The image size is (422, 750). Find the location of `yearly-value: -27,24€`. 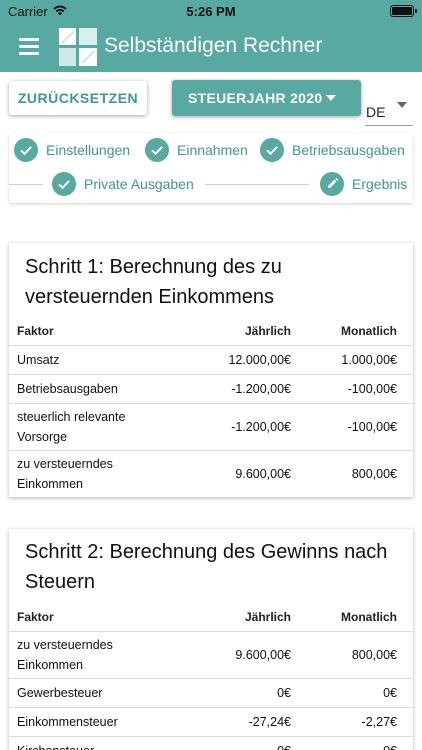

yearly-value: -27,24€ is located at coordinates (256, 722).